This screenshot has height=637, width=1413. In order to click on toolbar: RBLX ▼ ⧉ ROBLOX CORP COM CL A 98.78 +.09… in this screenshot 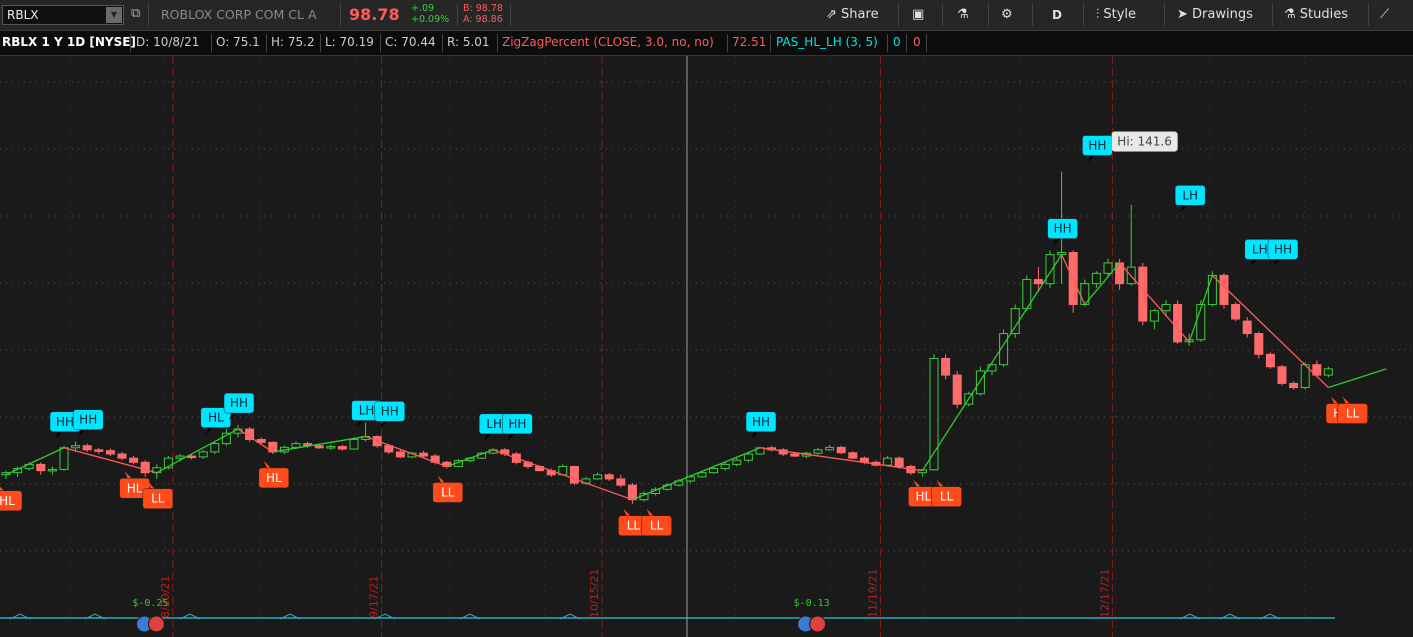, I will do `click(706, 15)`.